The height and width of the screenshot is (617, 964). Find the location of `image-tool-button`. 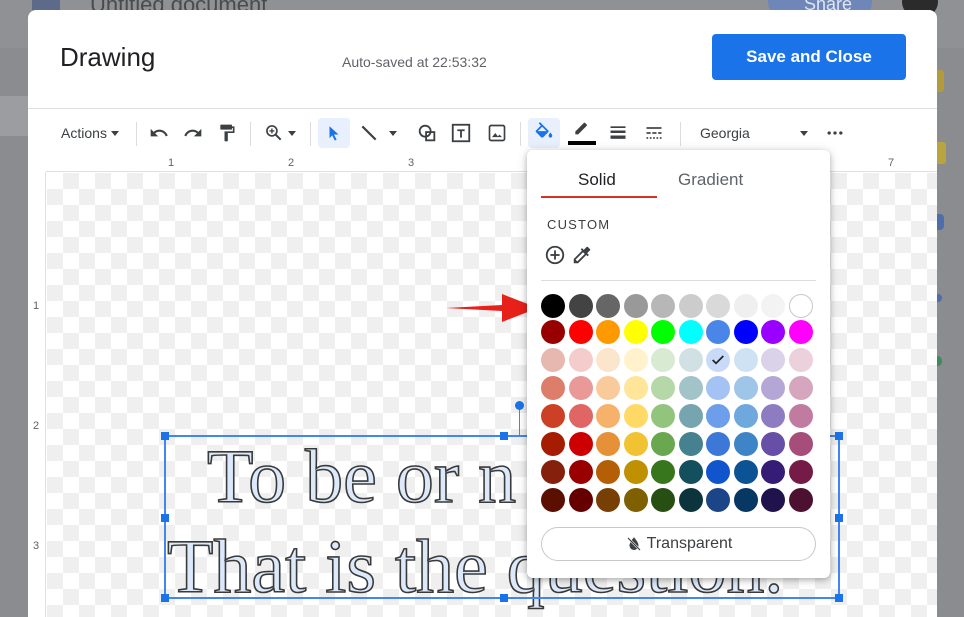

image-tool-button is located at coordinates (497, 133).